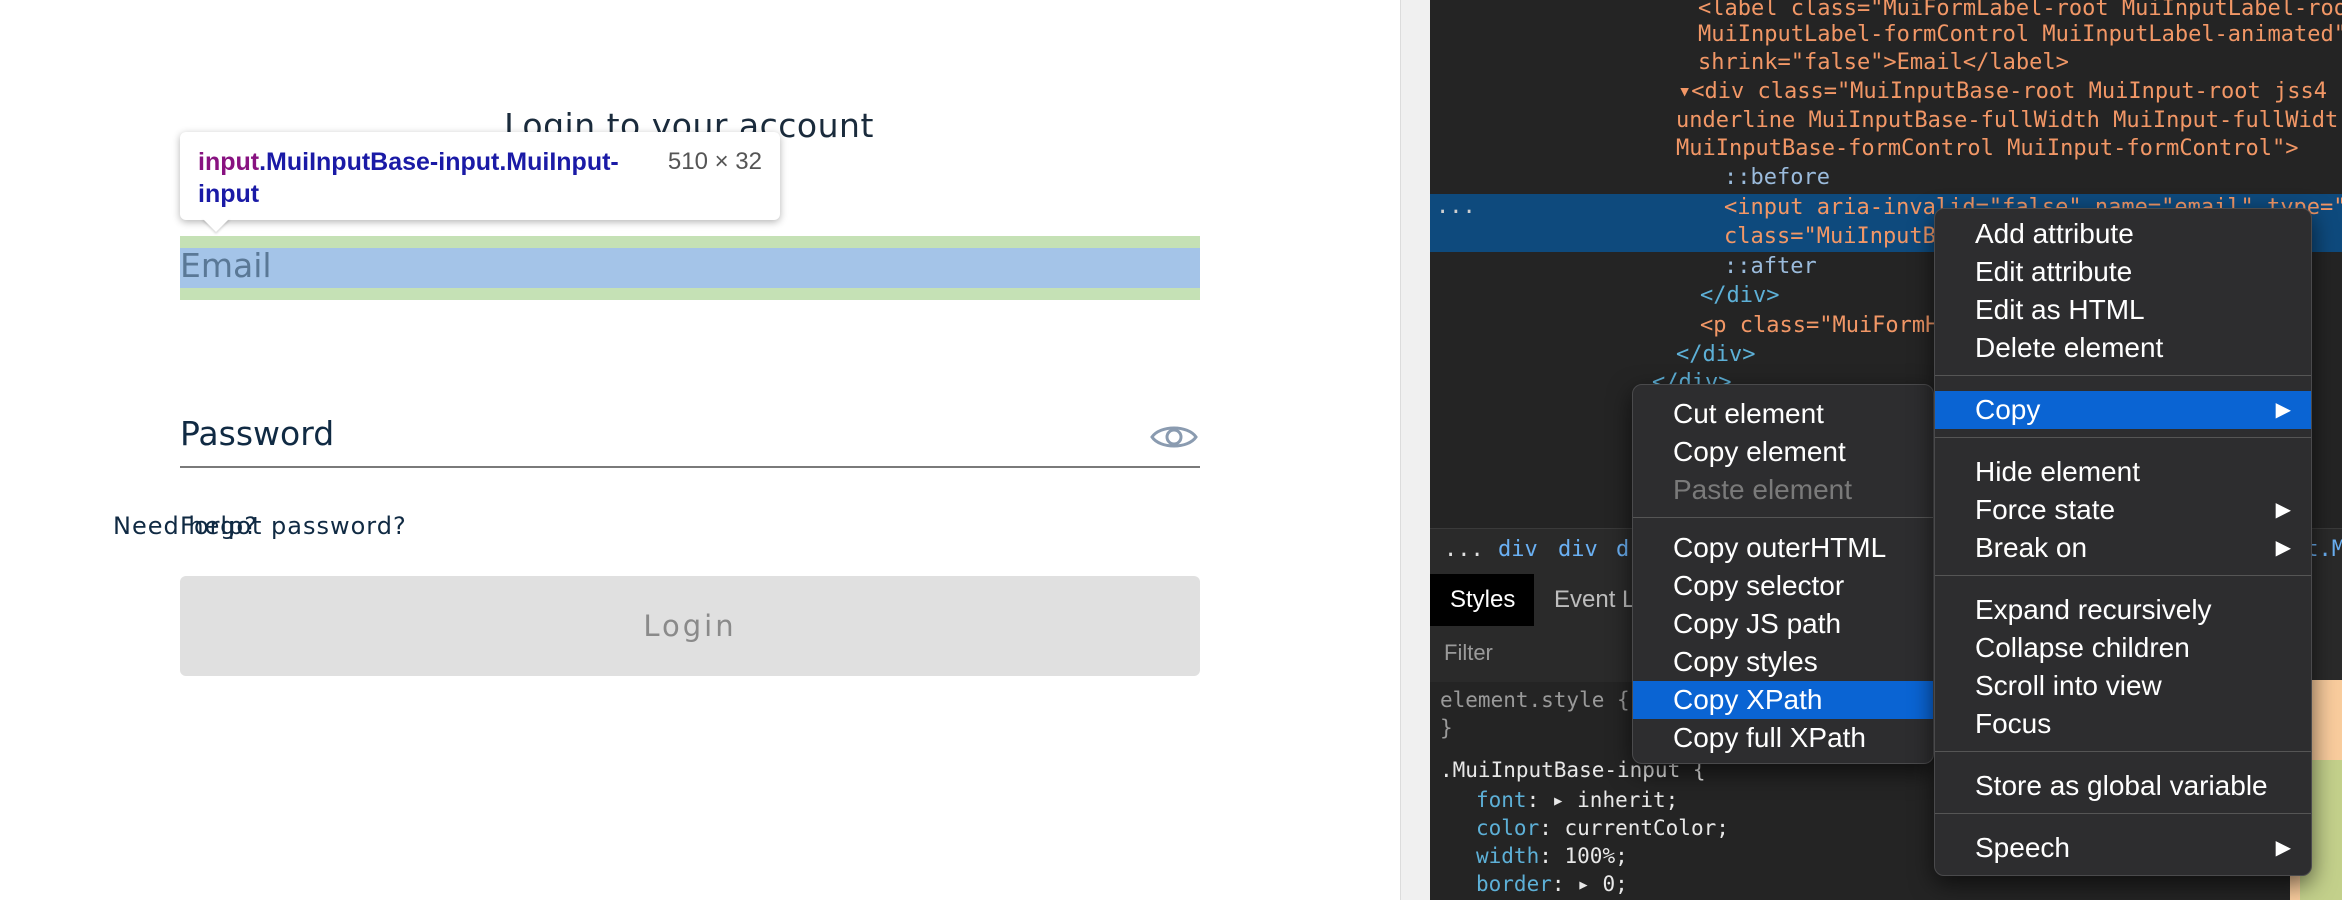  What do you see at coordinates (2123, 348) in the screenshot?
I see `menu-item-delete-element: Delete element` at bounding box center [2123, 348].